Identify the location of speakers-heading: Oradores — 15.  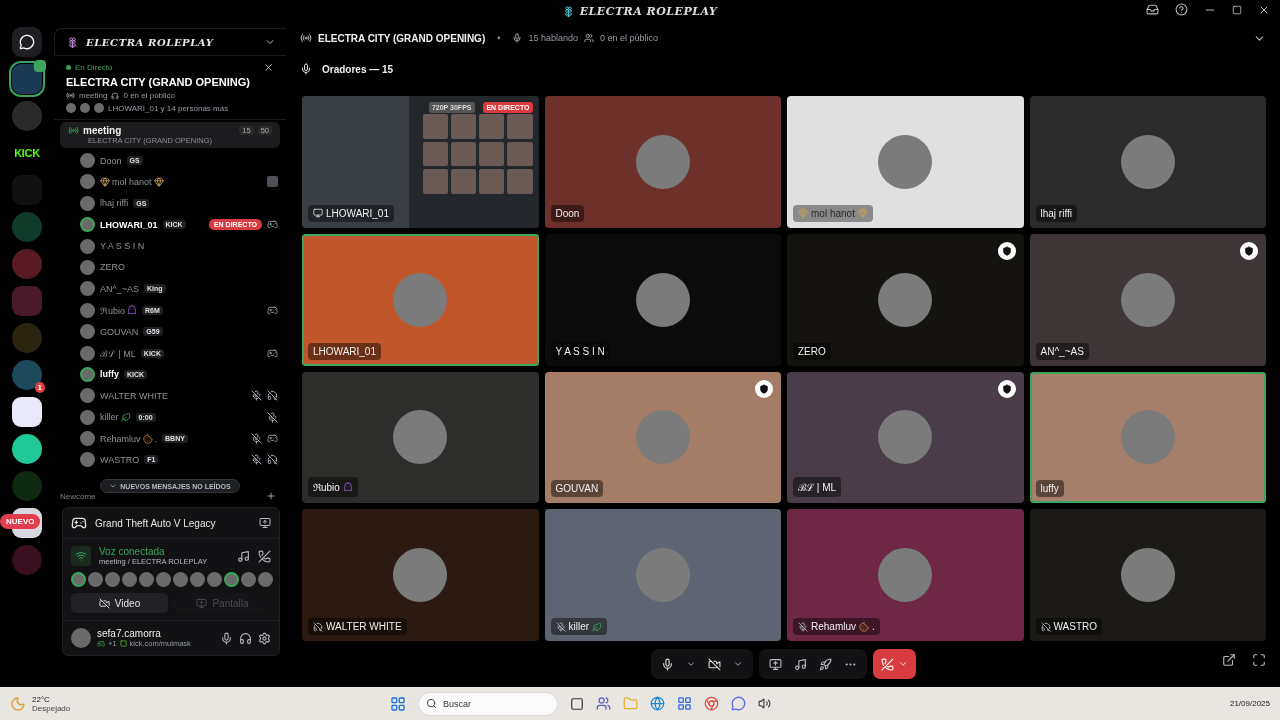
(358, 69).